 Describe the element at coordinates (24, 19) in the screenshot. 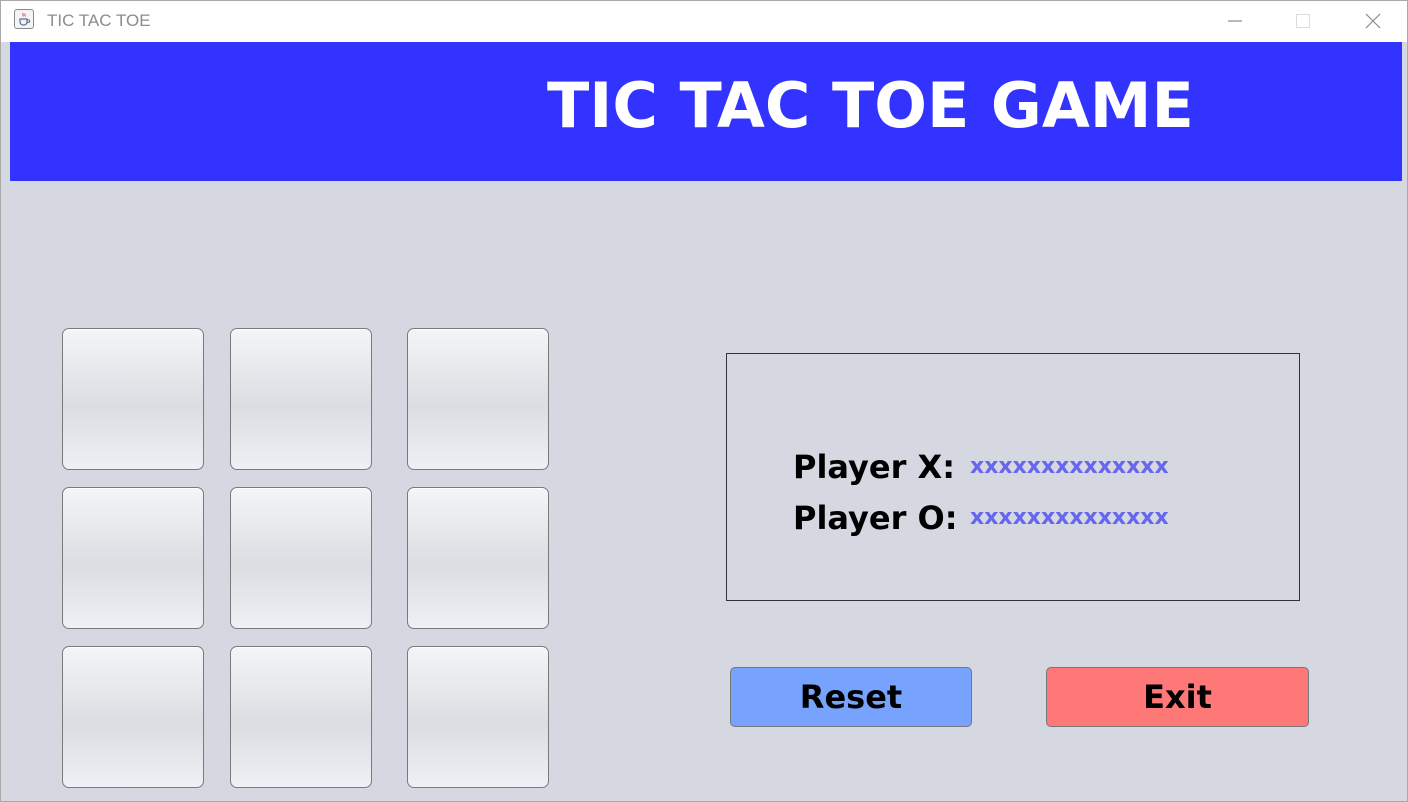

I see `java-cup-icon` at that location.